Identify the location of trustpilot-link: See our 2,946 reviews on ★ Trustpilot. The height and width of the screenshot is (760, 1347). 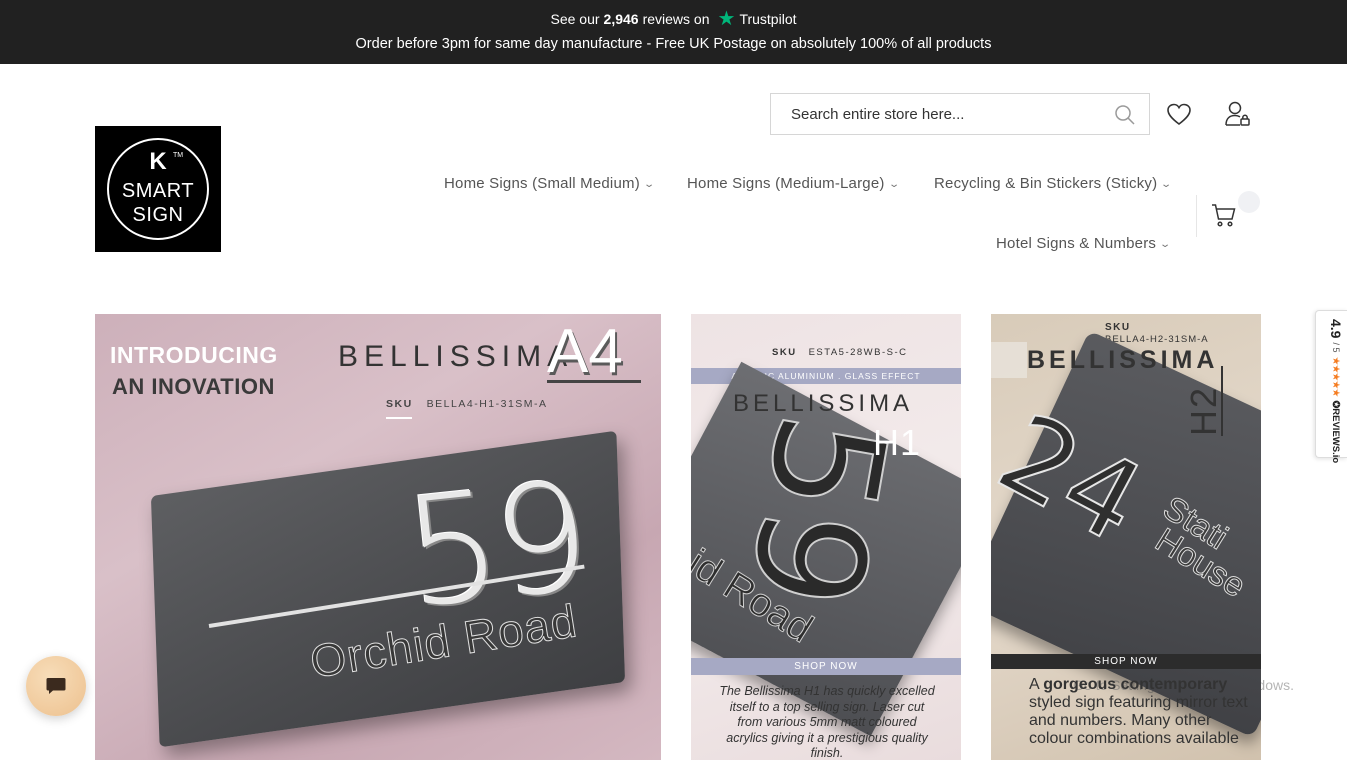
(673, 19).